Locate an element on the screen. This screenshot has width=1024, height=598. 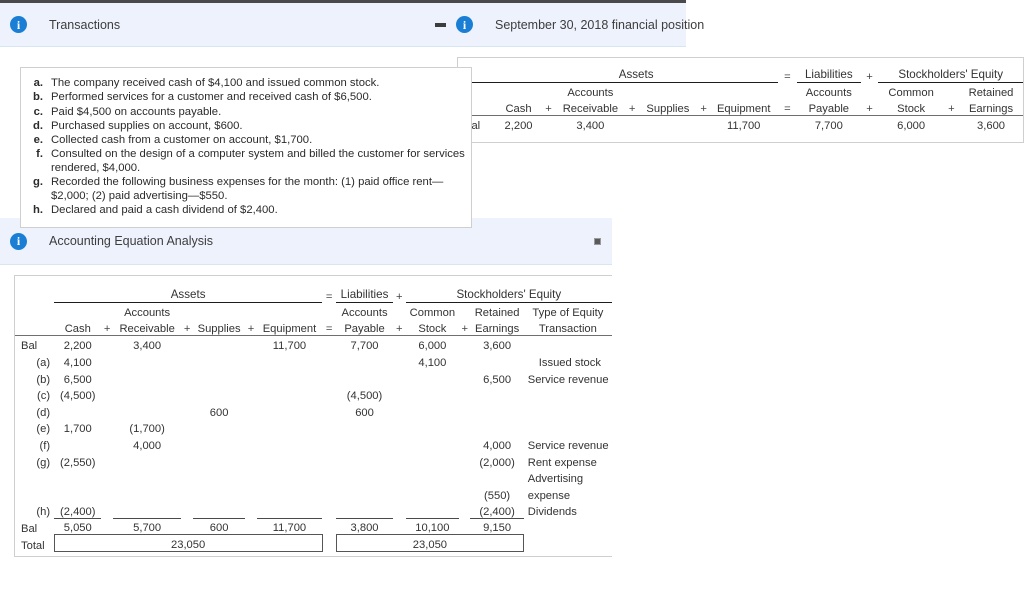
col-header-receivable-l1: Accounts is located at coordinates (590, 93).